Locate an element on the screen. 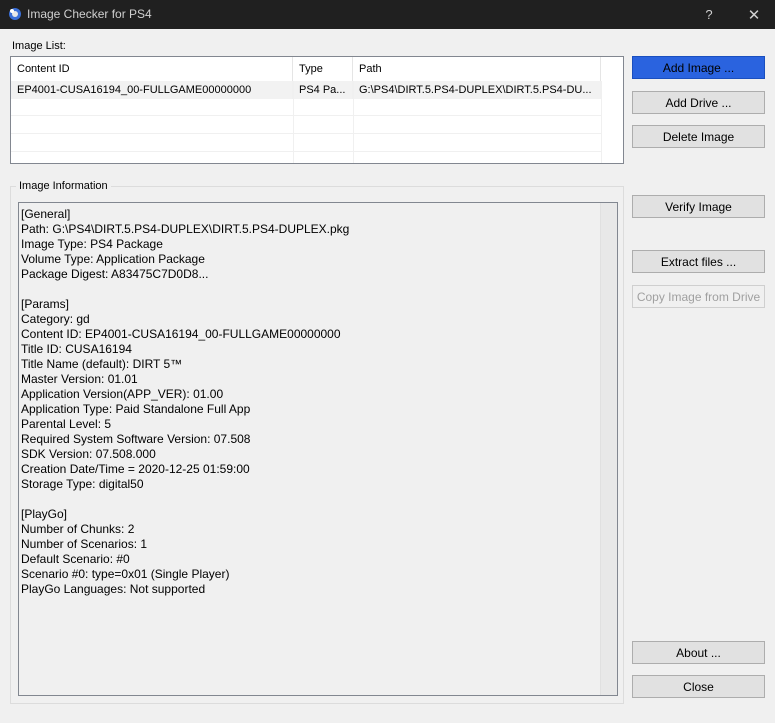 This screenshot has height=723, width=775. info-line: Creation Date/Time = 2020-12-25 01:59:00 is located at coordinates (135, 469).